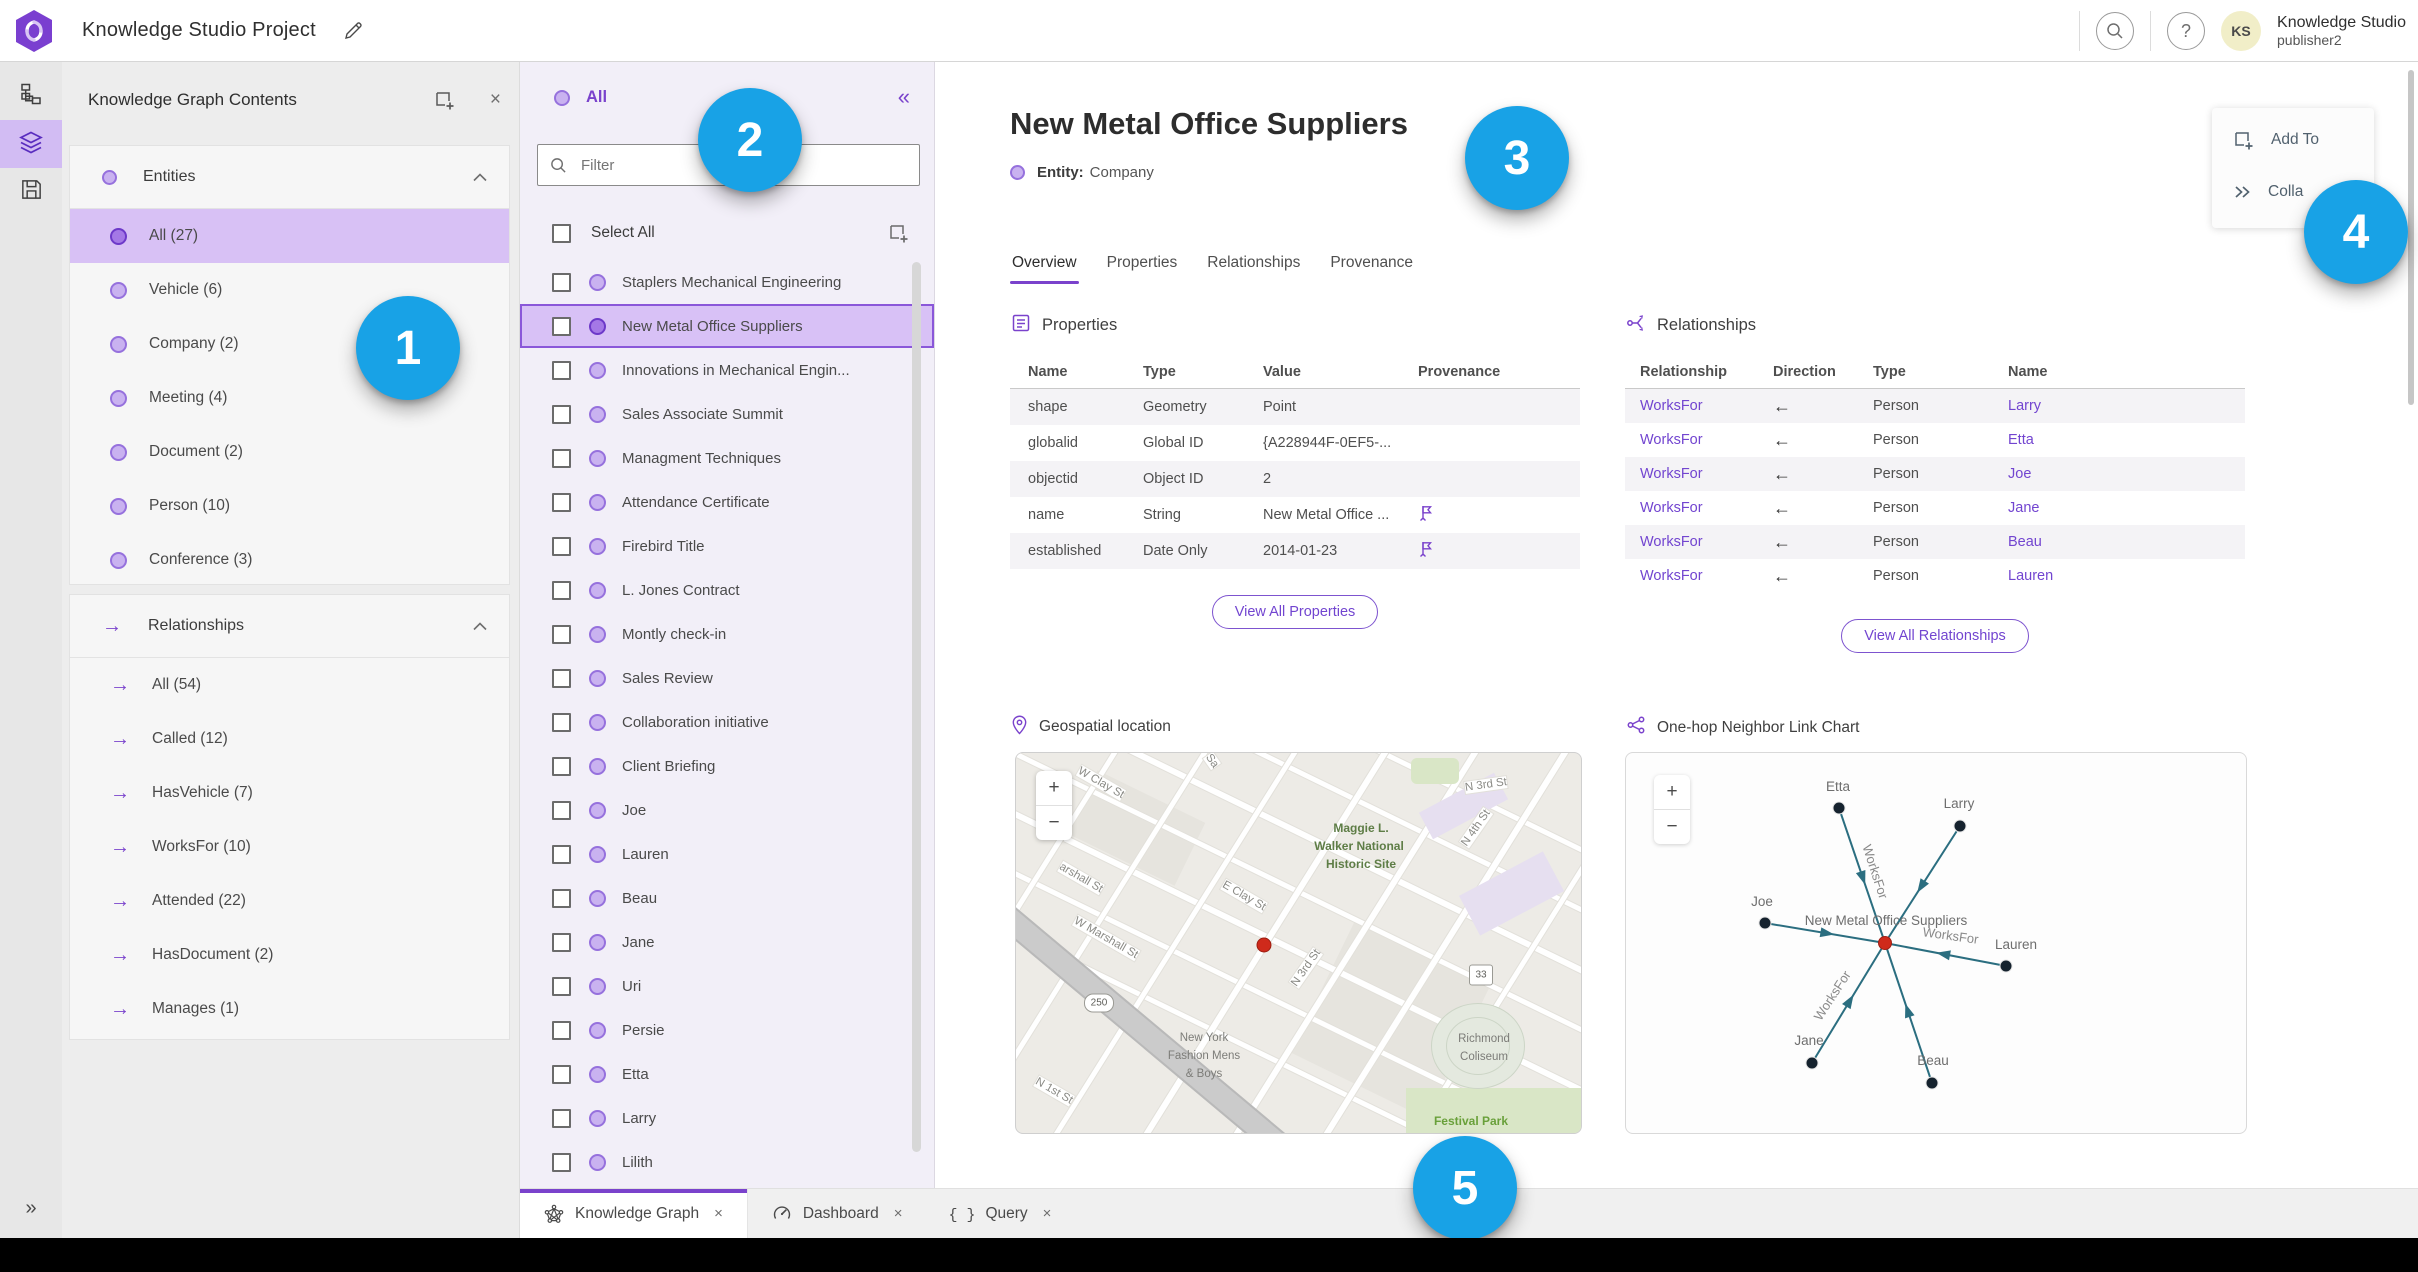  I want to click on detail-scrollbar, so click(2411, 237).